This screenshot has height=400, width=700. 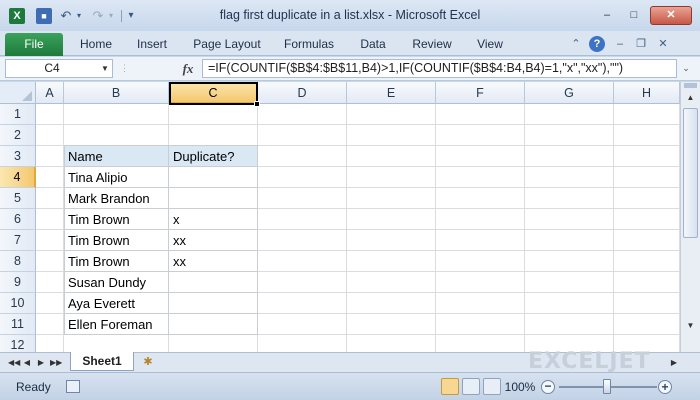 I want to click on zoom-in-icon: +, so click(x=665, y=387).